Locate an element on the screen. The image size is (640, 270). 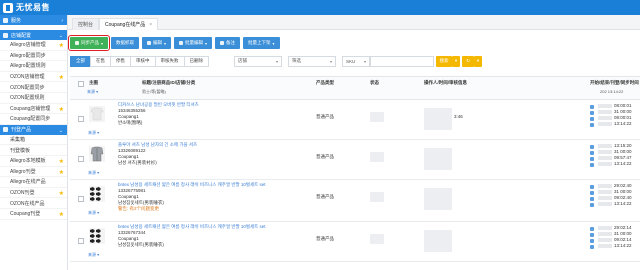
sidebar-section-publish: 刊登产品 ⌄ is located at coordinates (33, 129).